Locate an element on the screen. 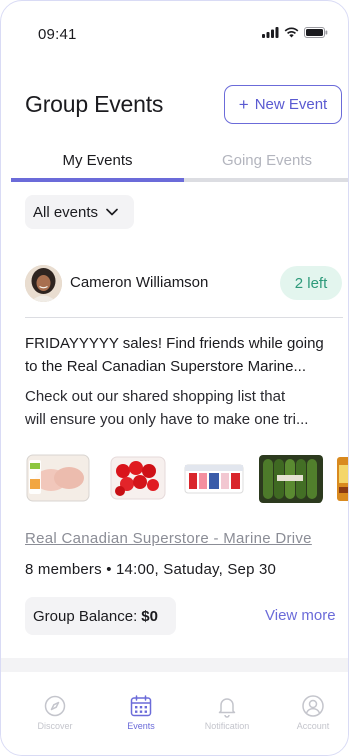 Image resolution: width=349 pixels, height=756 pixels. event-description-line: Check out our shared shopping list that is located at coordinates (155, 396).